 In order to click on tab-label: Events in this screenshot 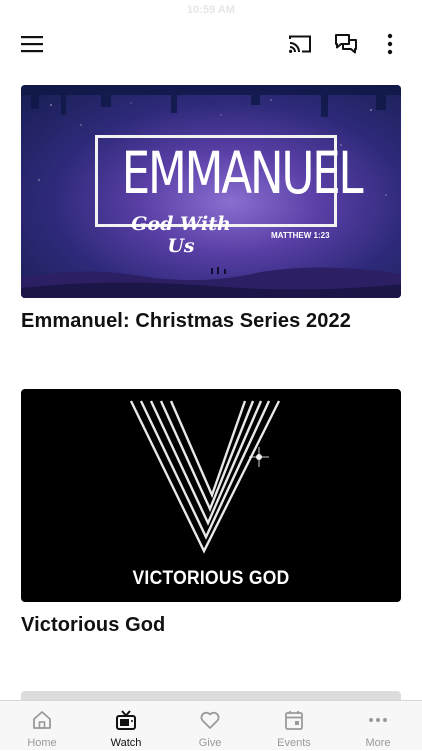, I will do `click(294, 743)`.